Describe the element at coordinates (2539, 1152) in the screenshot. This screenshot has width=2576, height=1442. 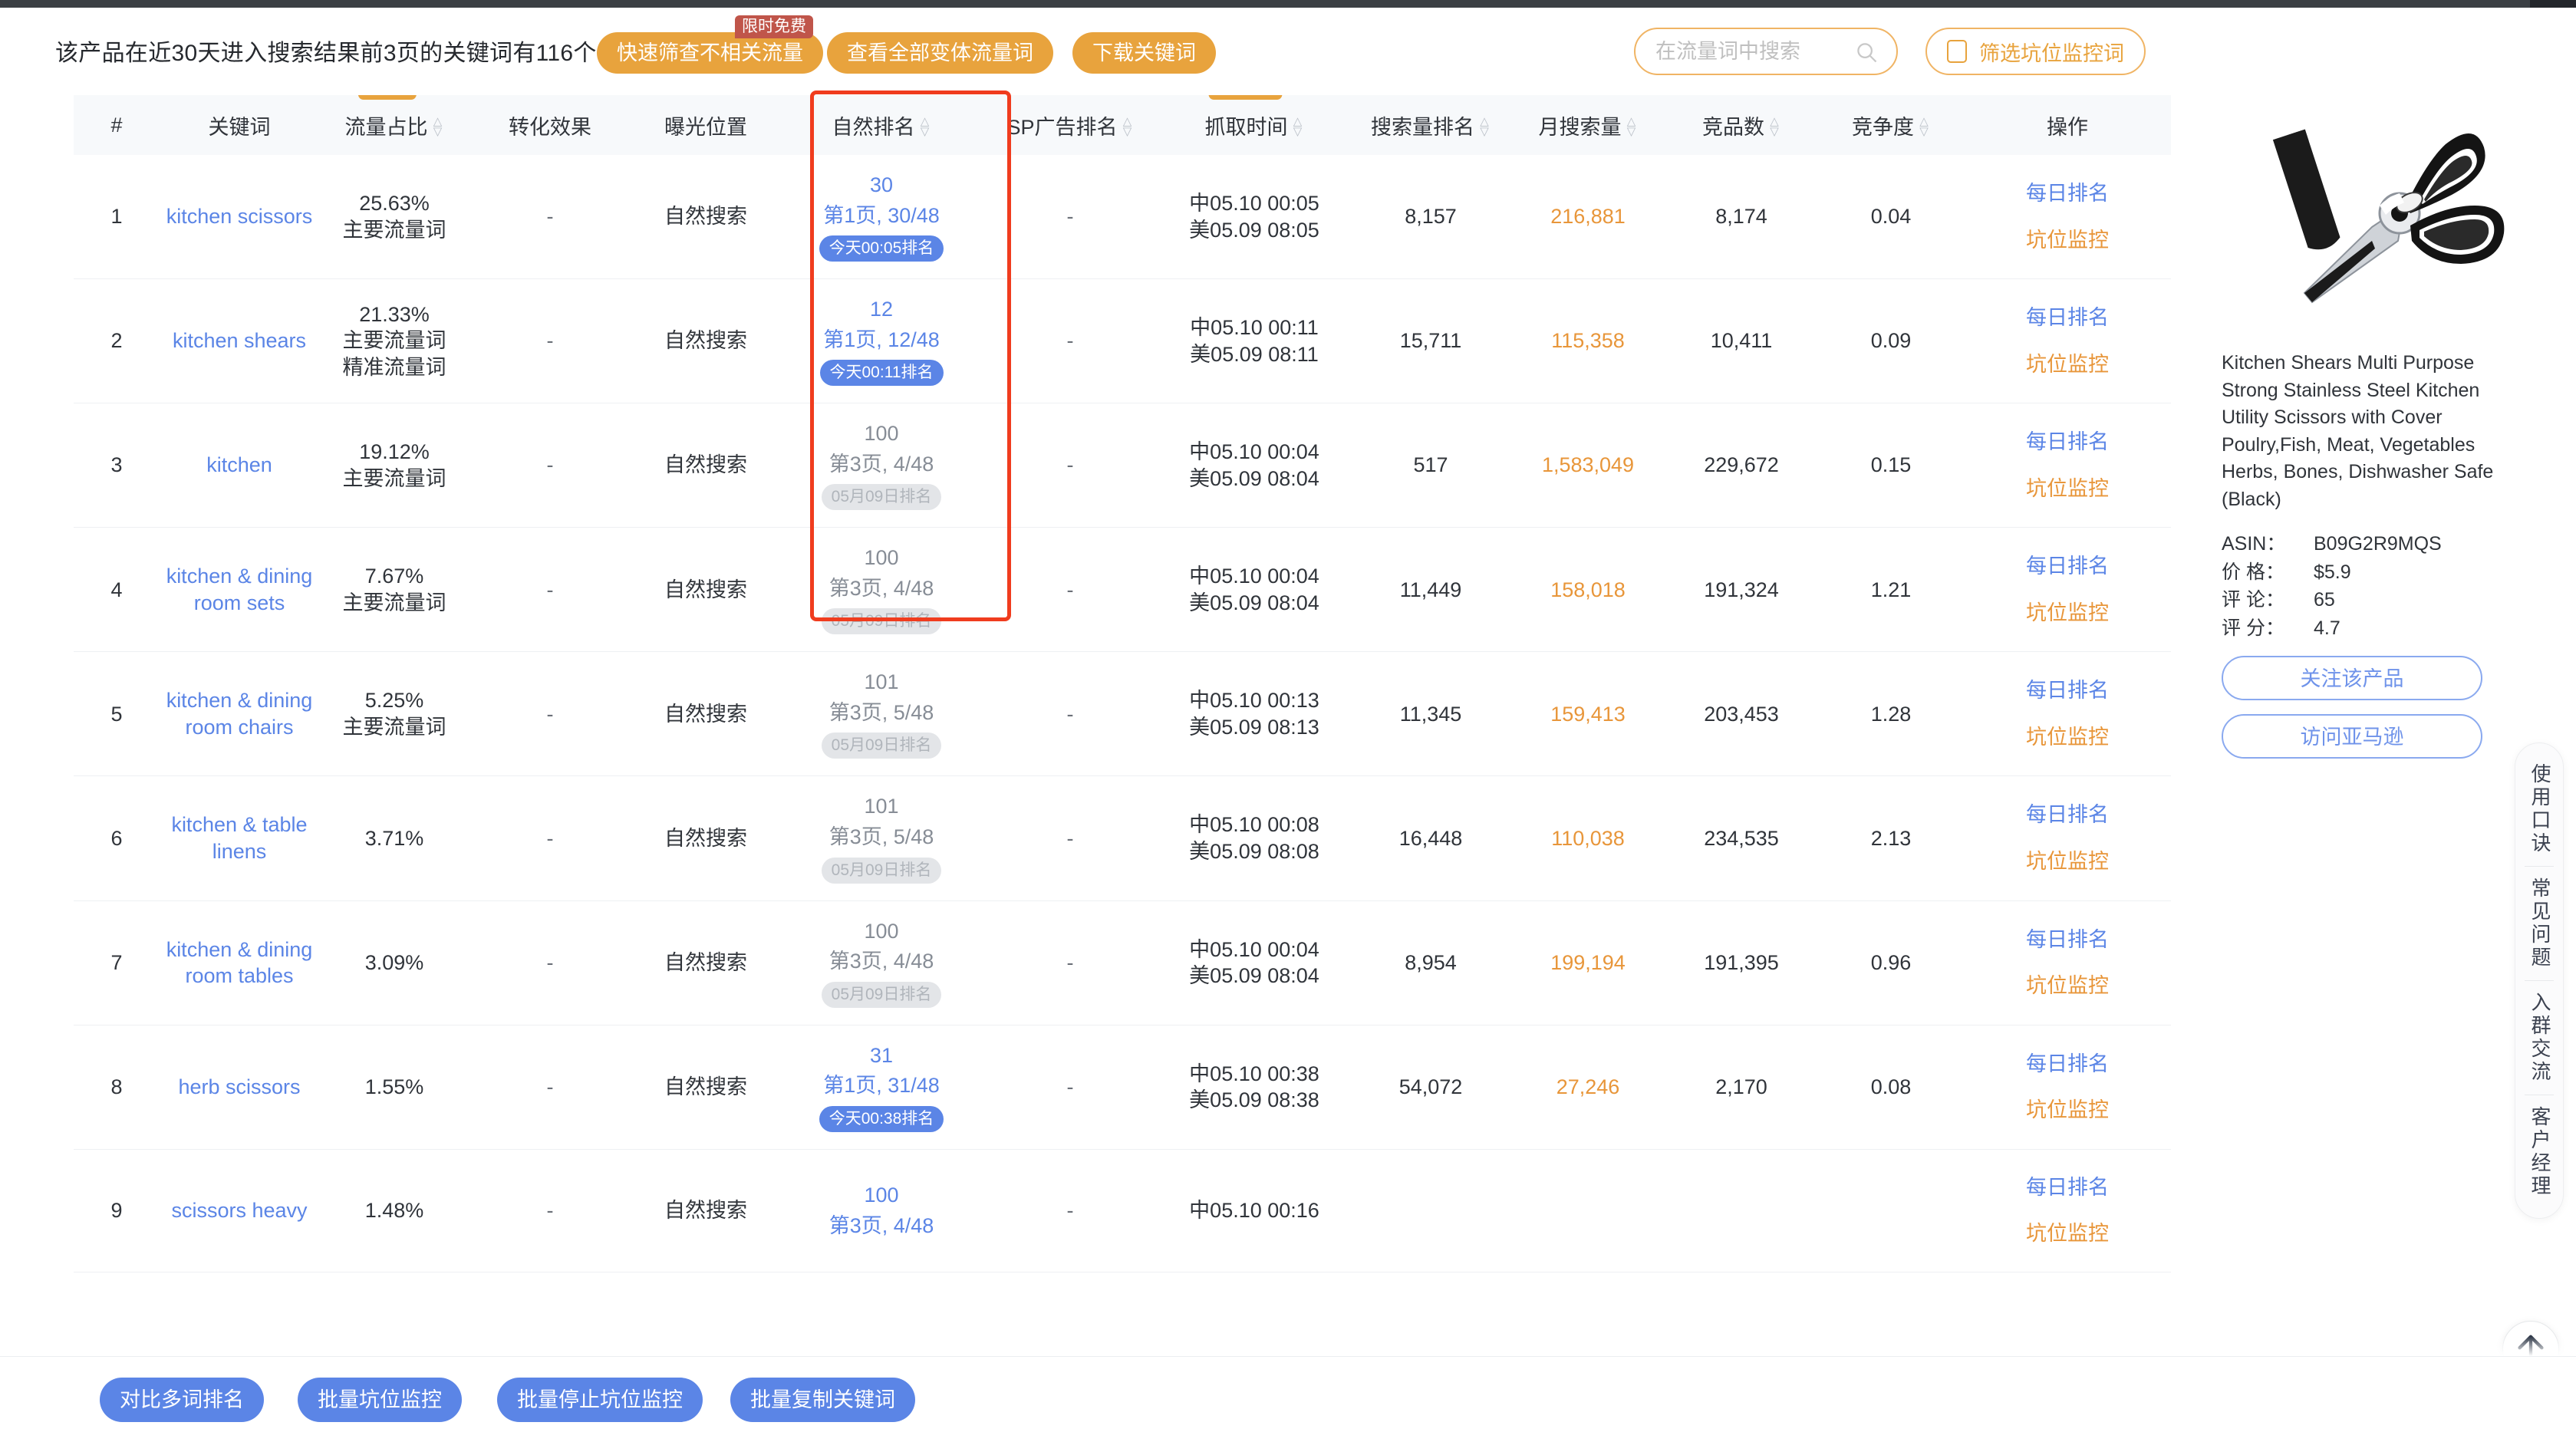
I see `rail-item-account-manager: 客户经理` at that location.